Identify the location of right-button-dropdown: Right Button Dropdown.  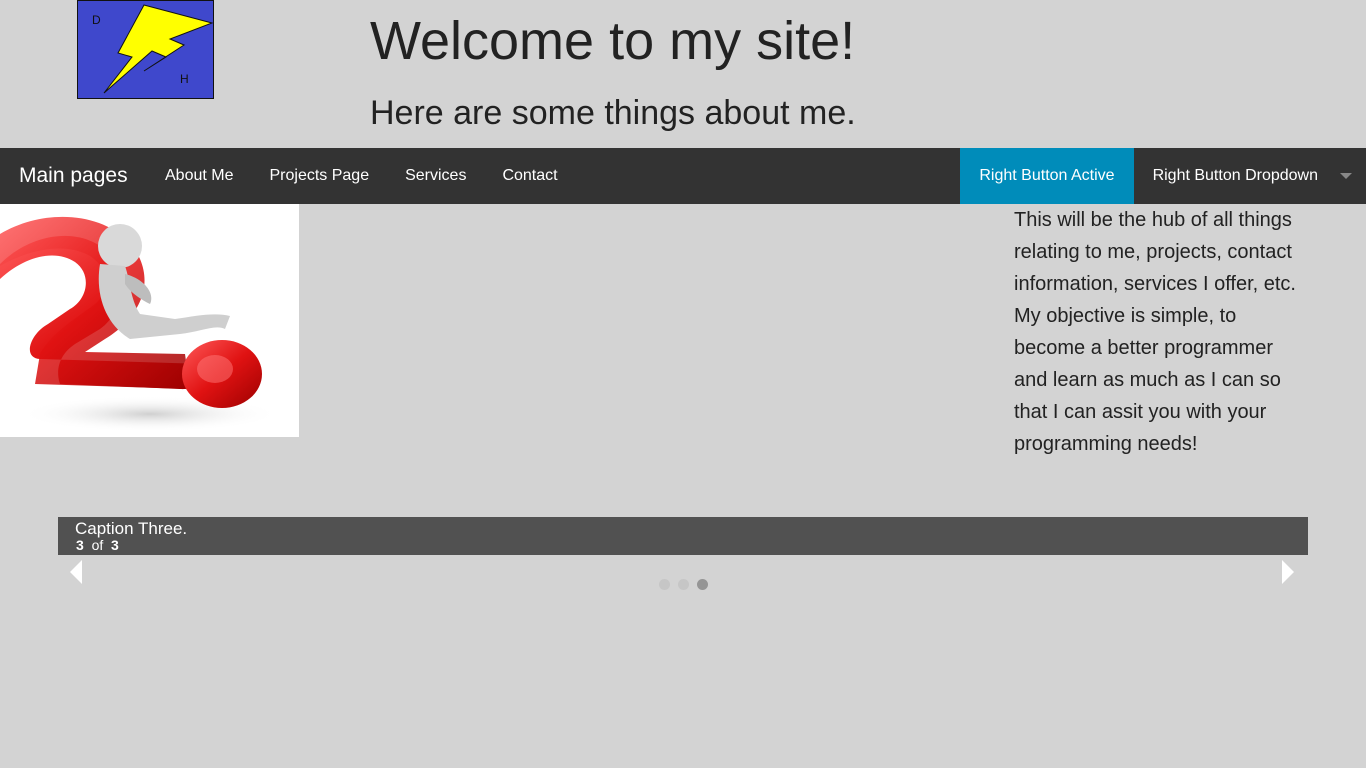
(1250, 176).